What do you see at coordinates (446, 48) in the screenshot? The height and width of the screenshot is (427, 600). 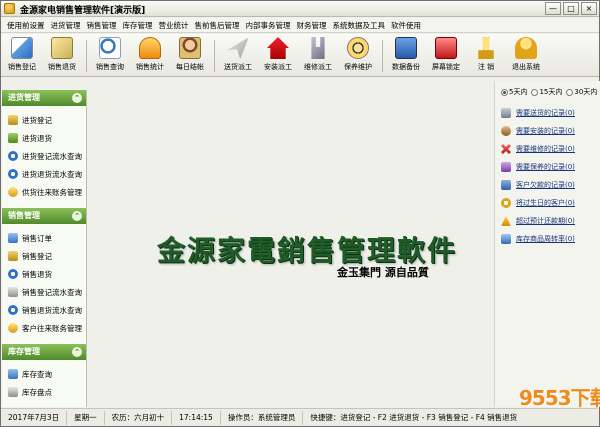 I see `lock-icon` at bounding box center [446, 48].